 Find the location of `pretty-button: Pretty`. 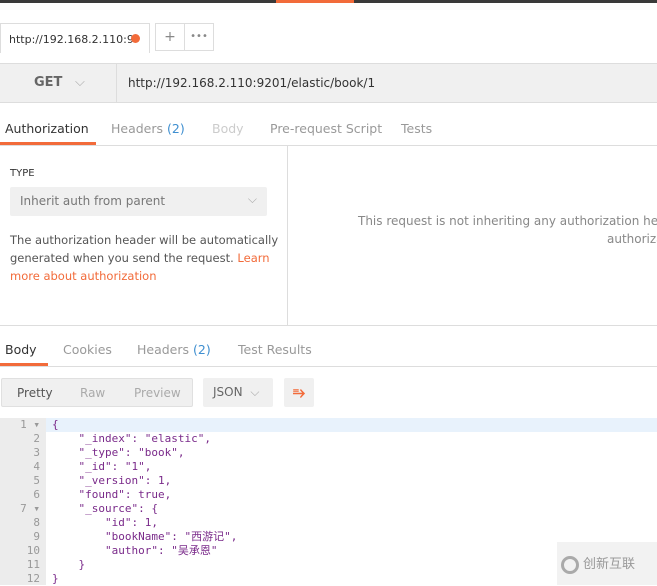

pretty-button: Pretty is located at coordinates (35, 393).